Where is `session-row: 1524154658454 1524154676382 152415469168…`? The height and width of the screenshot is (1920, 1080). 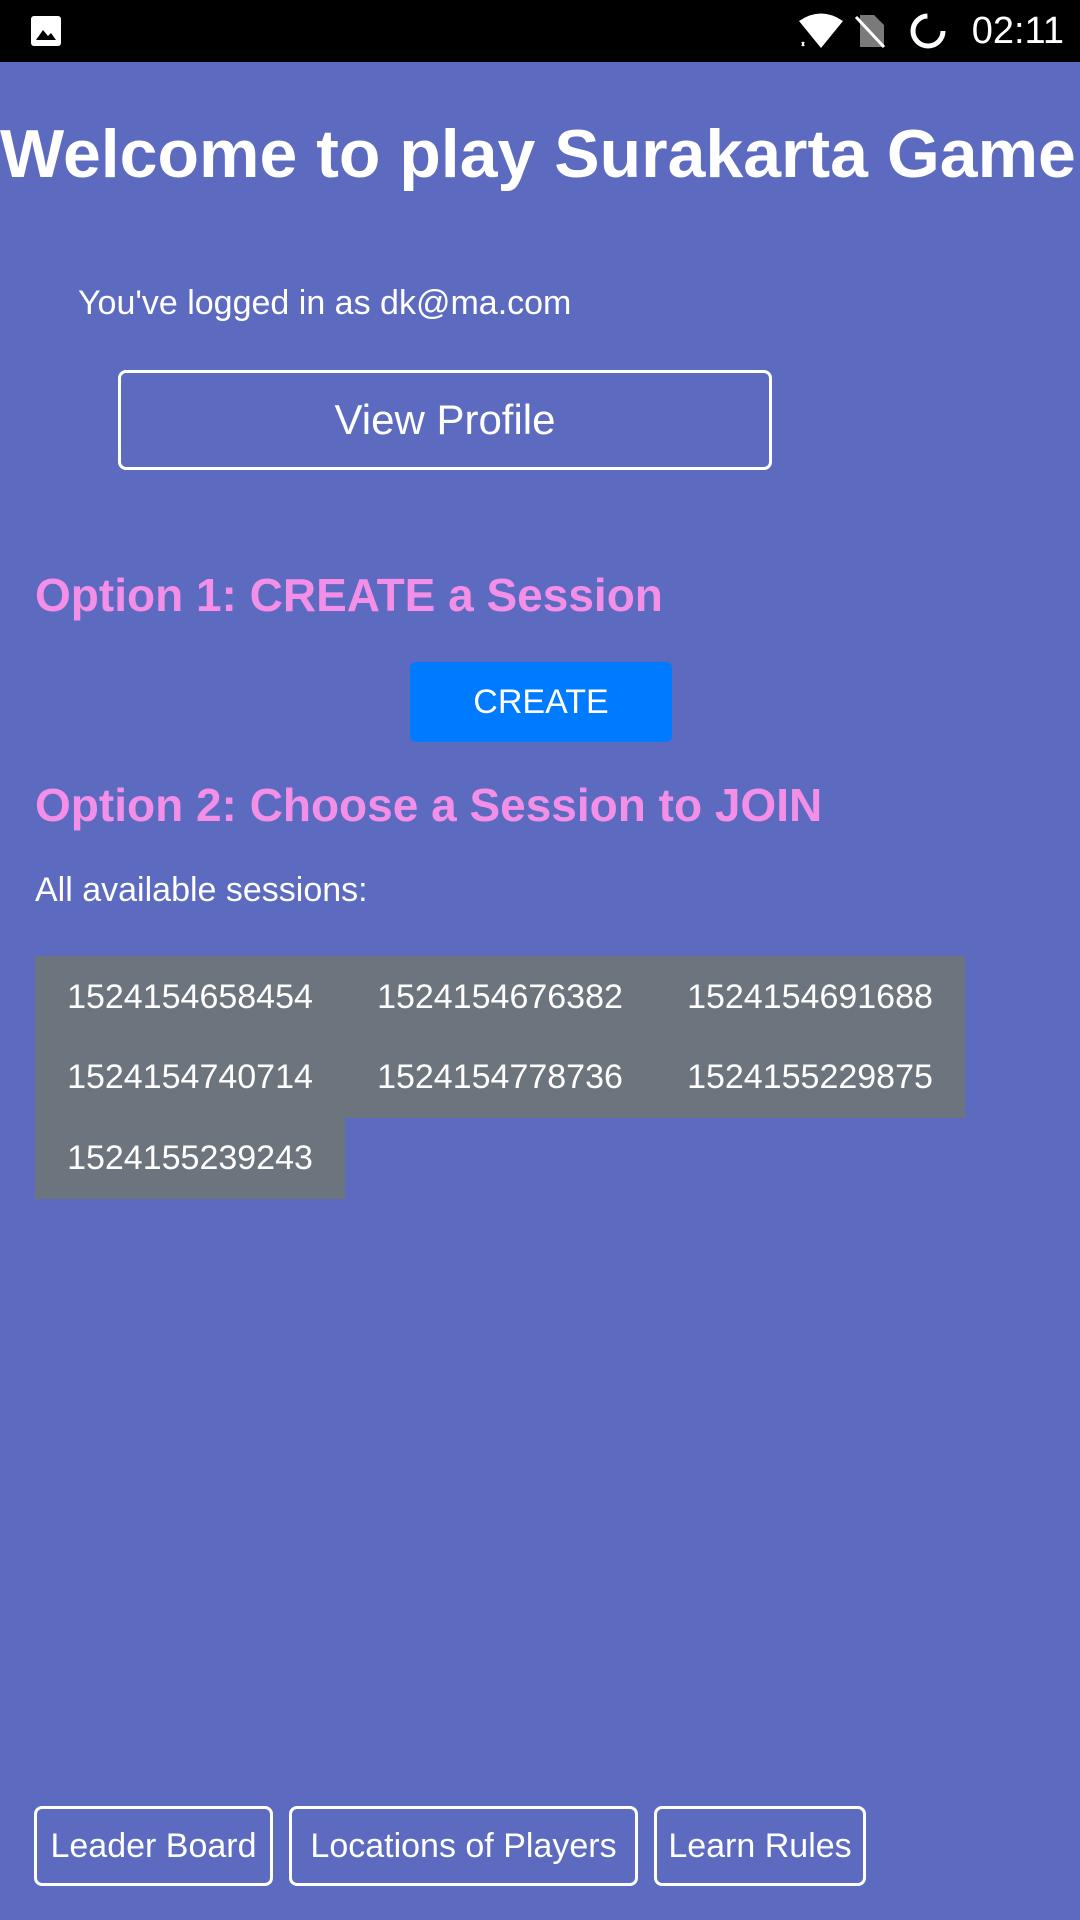 session-row: 1524154658454 1524154676382 152415469168… is located at coordinates (500, 997).